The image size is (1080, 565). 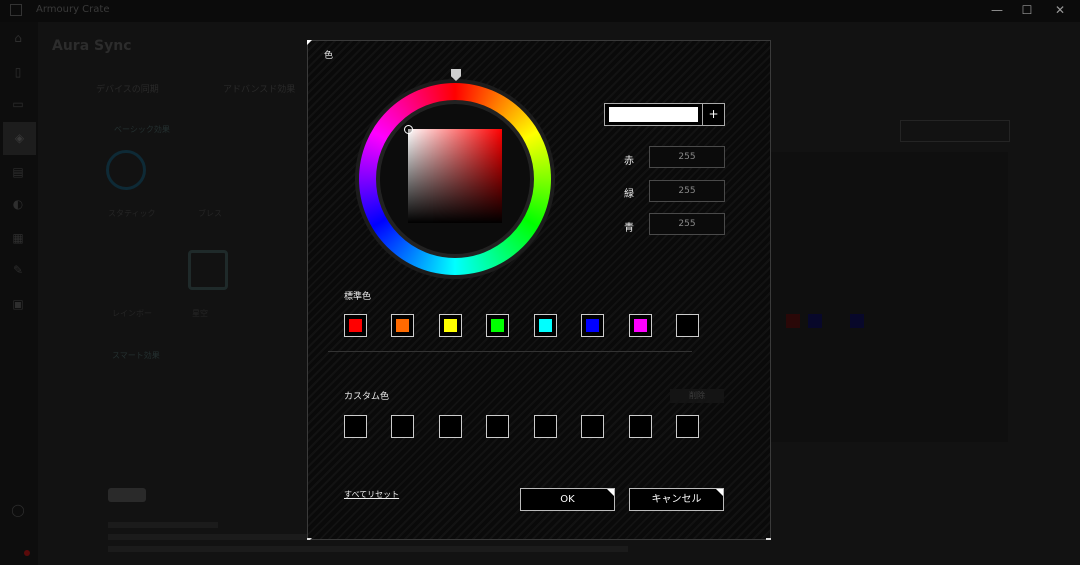 I want to click on rainbow-effect-label: レインボー, so click(x=132, y=313).